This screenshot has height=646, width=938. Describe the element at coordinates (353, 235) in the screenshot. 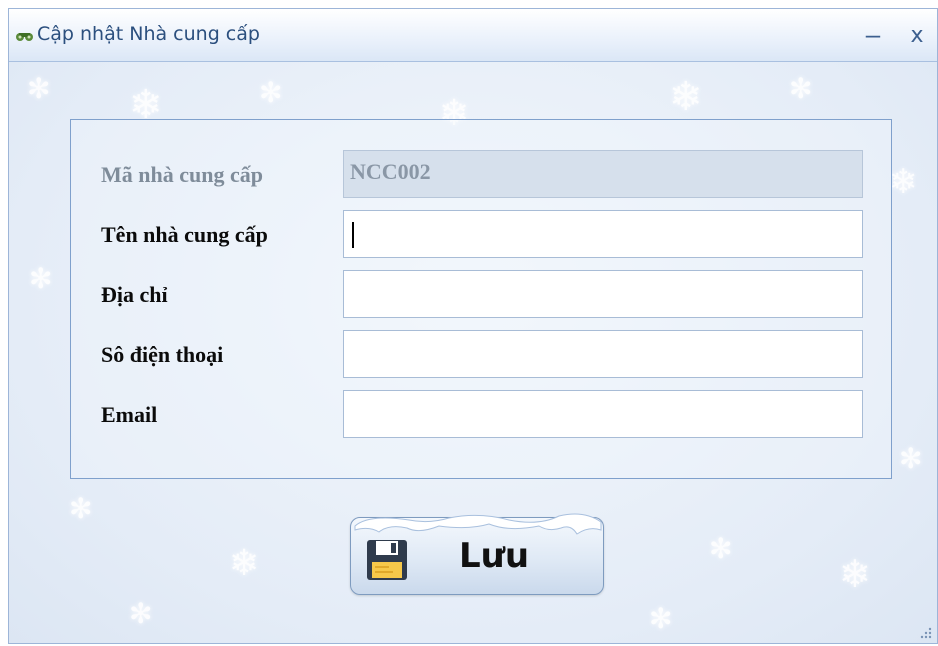

I see `text-caret` at that location.